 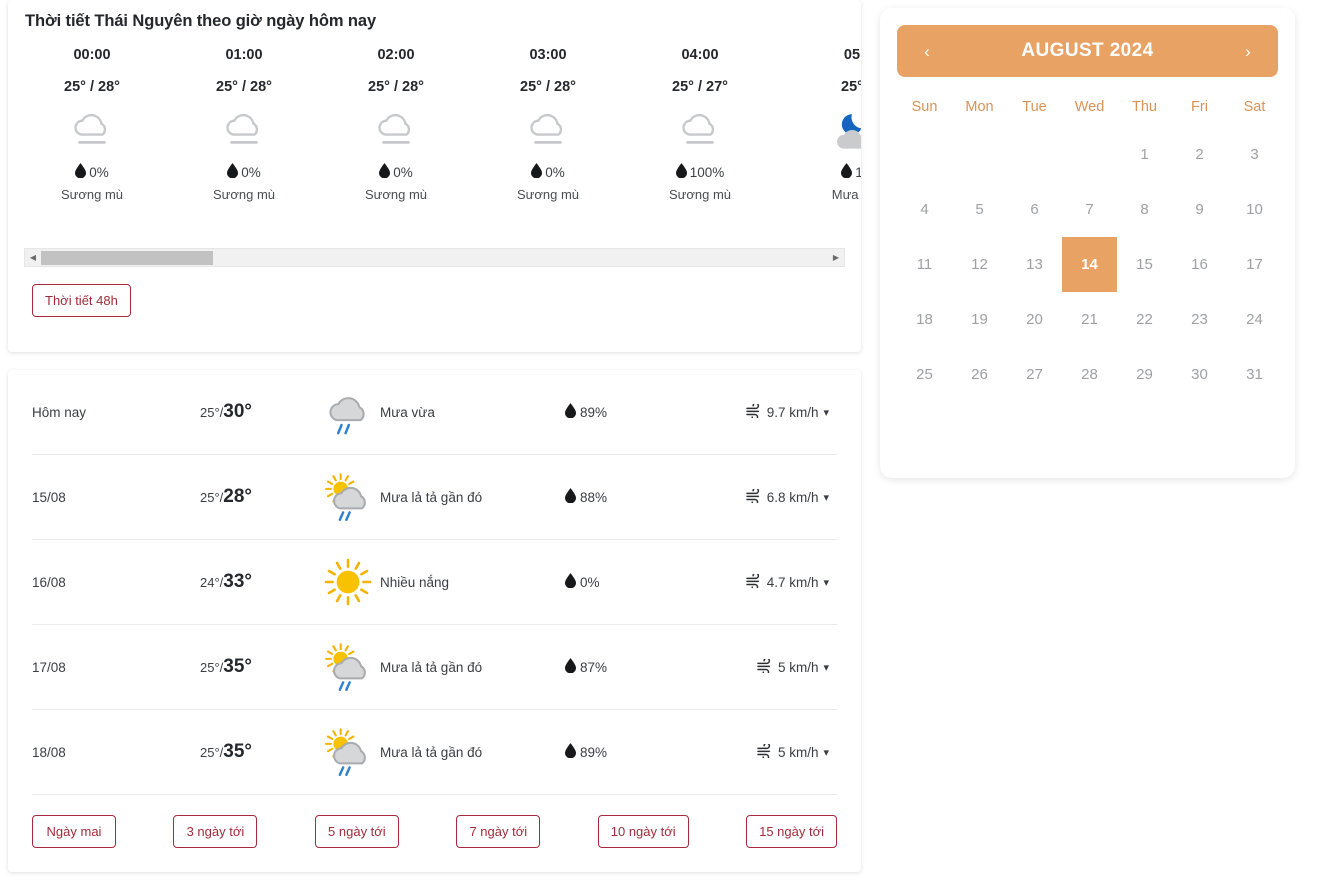 I want to click on calendar-day-cell: 6, so click(x=1034, y=209).